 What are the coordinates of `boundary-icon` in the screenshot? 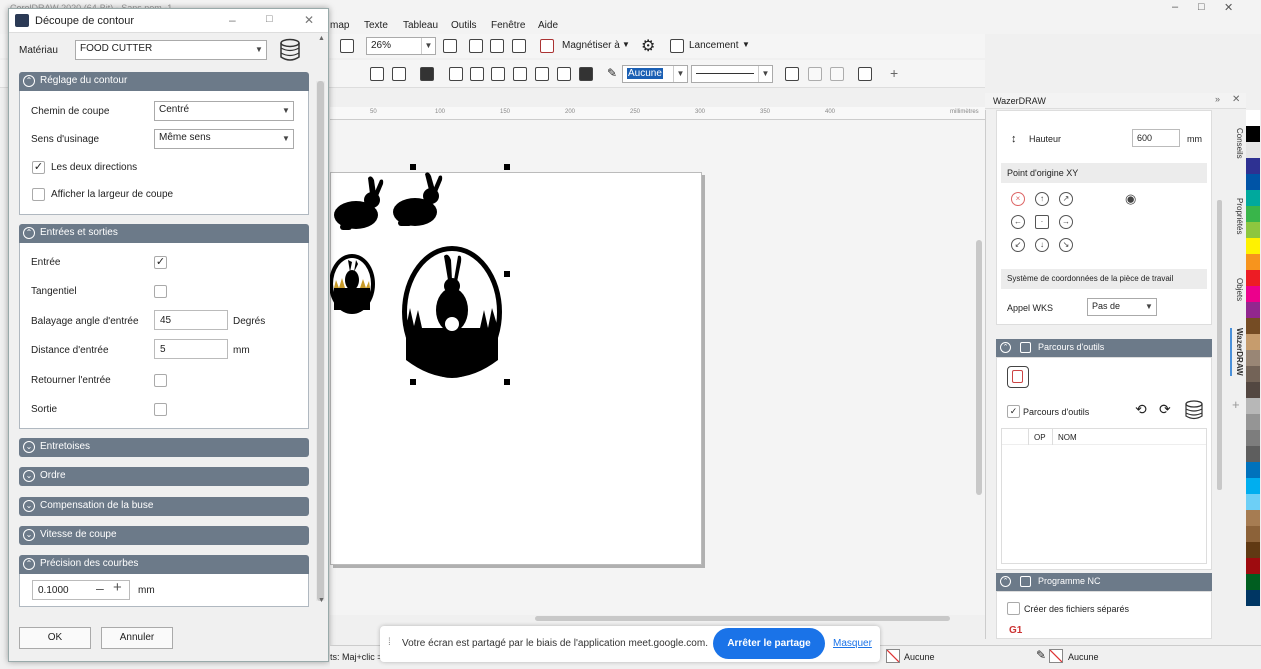 It's located at (586, 74).